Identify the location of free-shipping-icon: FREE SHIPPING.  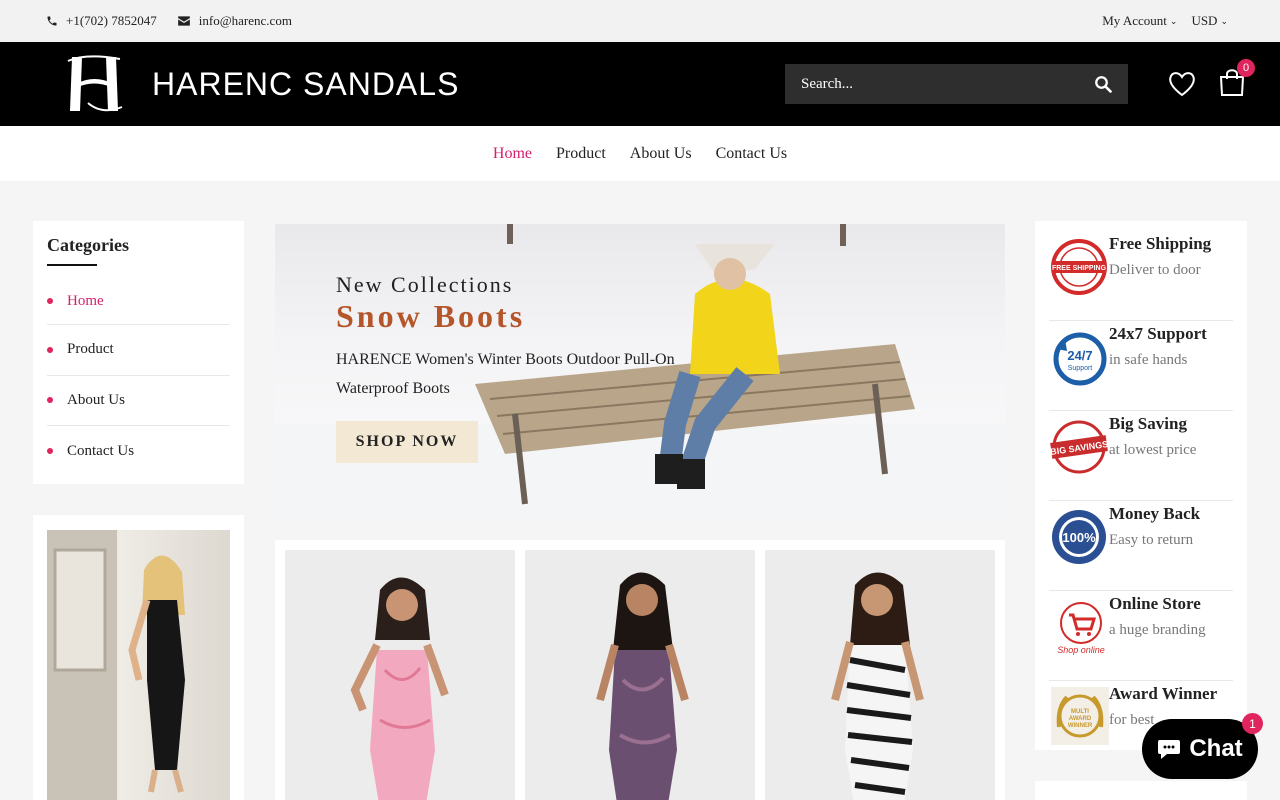
(1079, 267).